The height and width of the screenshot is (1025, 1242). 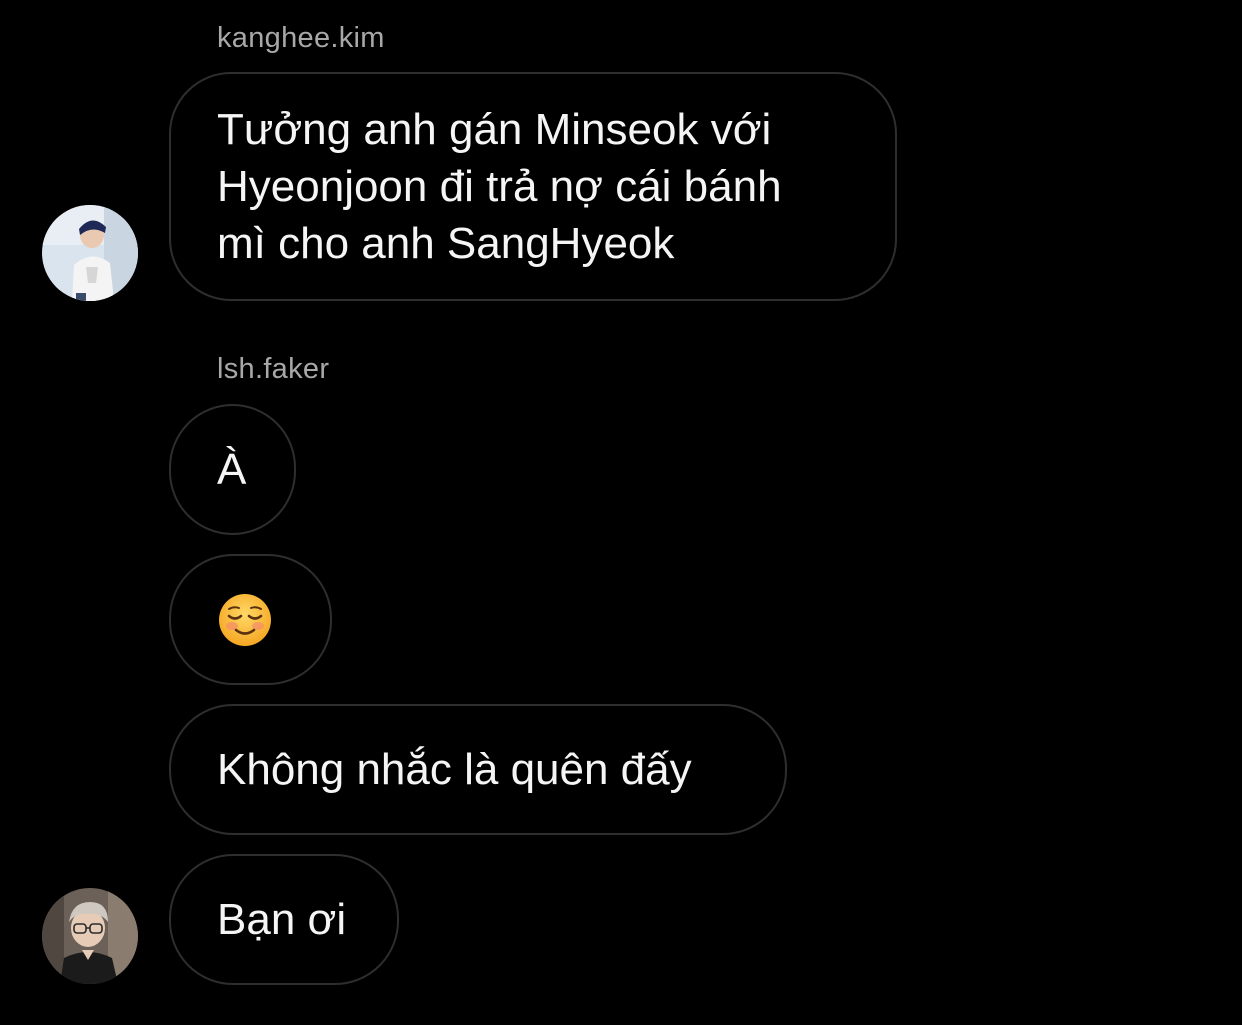 What do you see at coordinates (245, 619) in the screenshot?
I see `smiling-face-emoji` at bounding box center [245, 619].